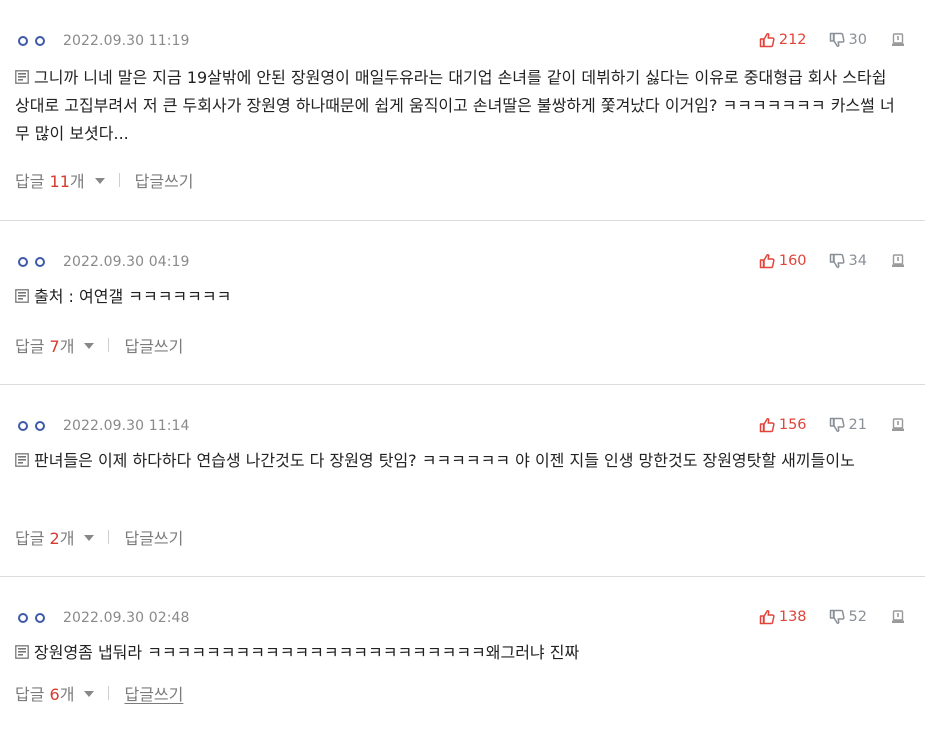 Image resolution: width=925 pixels, height=732 pixels. What do you see at coordinates (99, 693) in the screenshot?
I see `comment-actions: 답글 6개 답글쓰기` at bounding box center [99, 693].